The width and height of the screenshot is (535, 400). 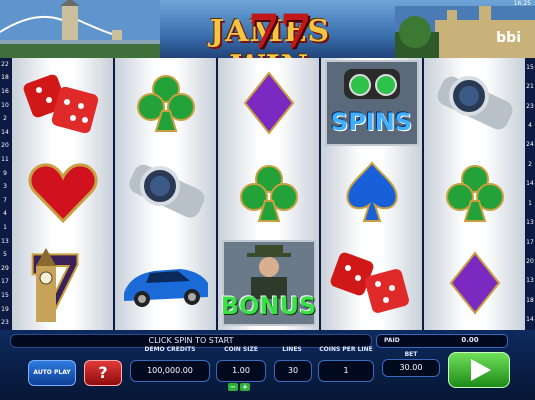 I want to click on spins-label: SPINS, so click(x=371, y=122).